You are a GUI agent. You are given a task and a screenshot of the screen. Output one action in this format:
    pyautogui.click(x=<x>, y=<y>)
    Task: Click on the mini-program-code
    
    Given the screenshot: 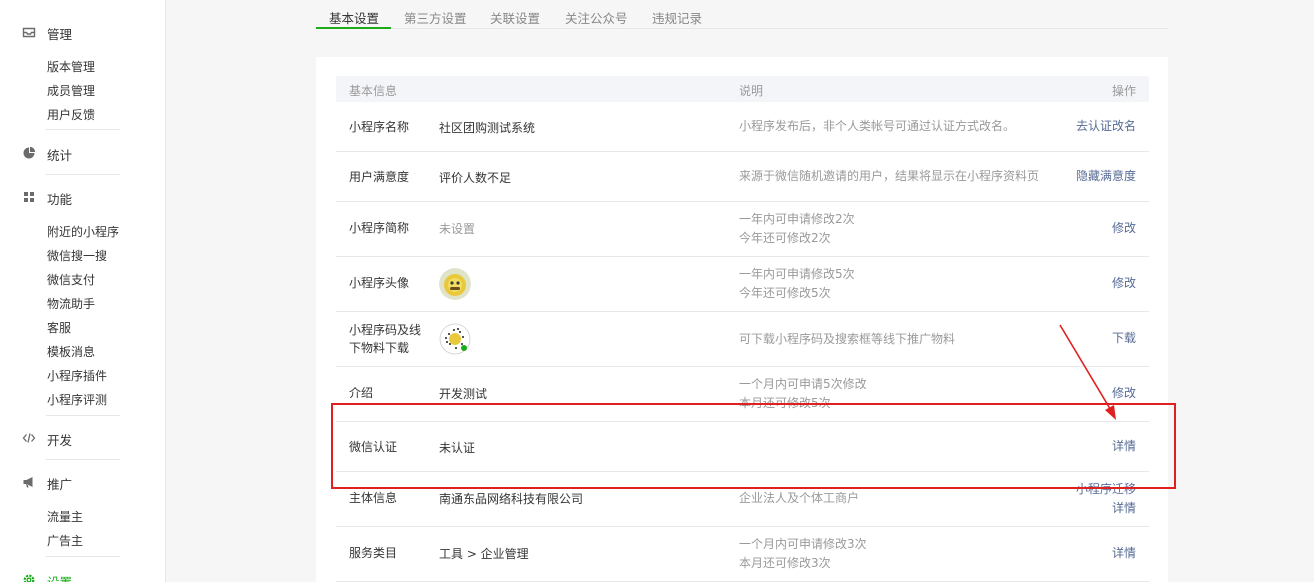 What is the action you would take?
    pyautogui.click(x=455, y=339)
    